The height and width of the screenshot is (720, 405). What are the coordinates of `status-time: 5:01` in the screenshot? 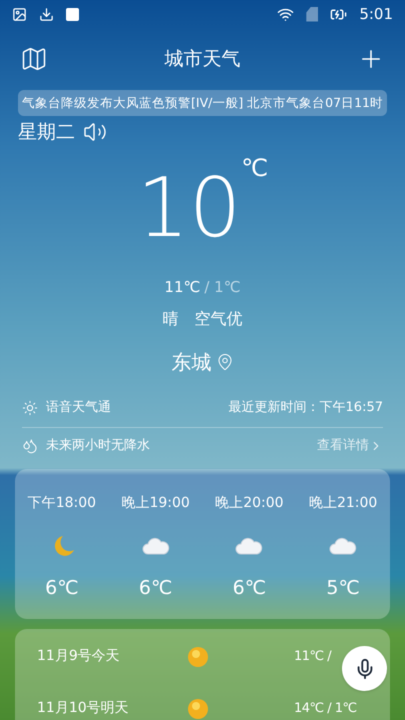 It's located at (376, 14).